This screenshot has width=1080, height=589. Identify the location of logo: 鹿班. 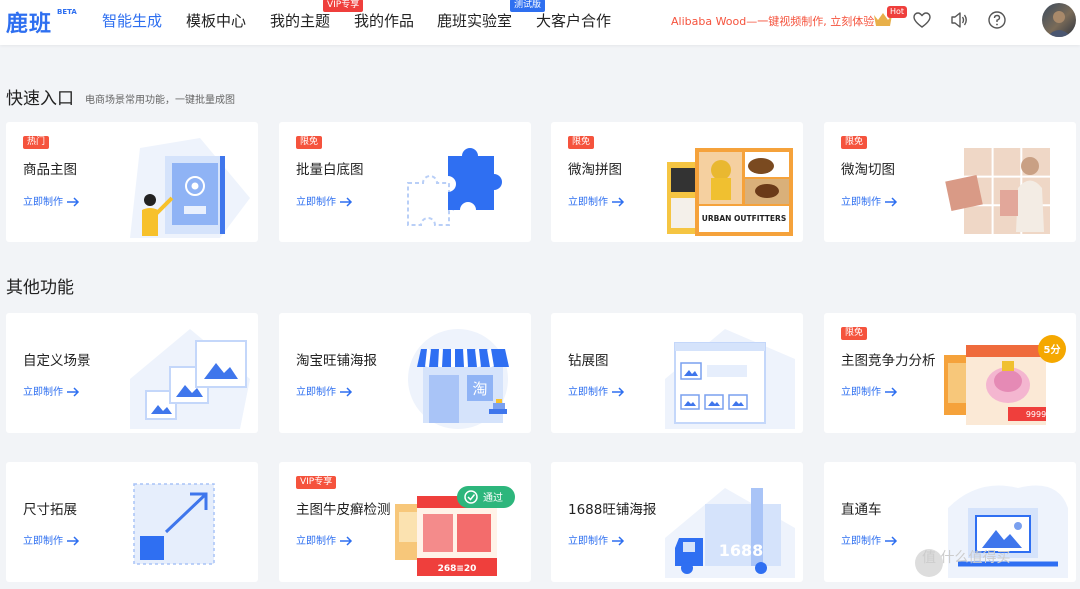
(29, 22).